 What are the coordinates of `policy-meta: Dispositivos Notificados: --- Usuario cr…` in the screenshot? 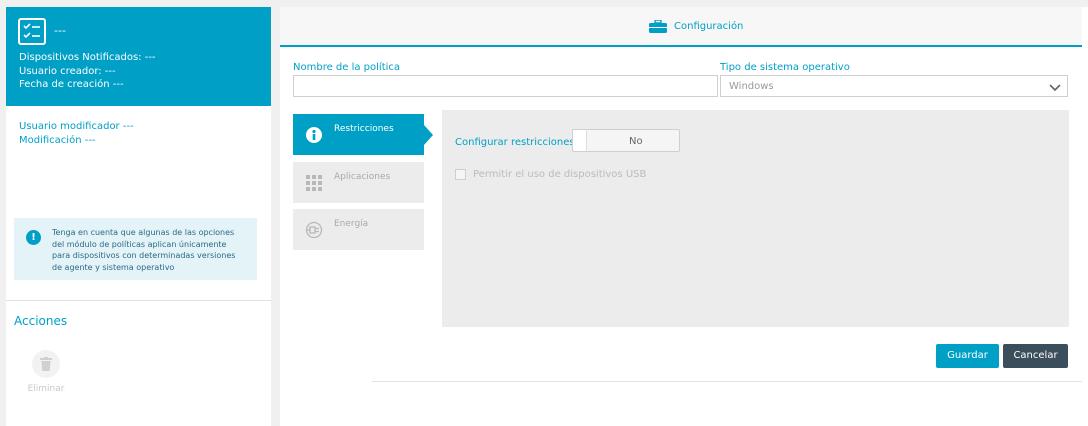 It's located at (87, 71).